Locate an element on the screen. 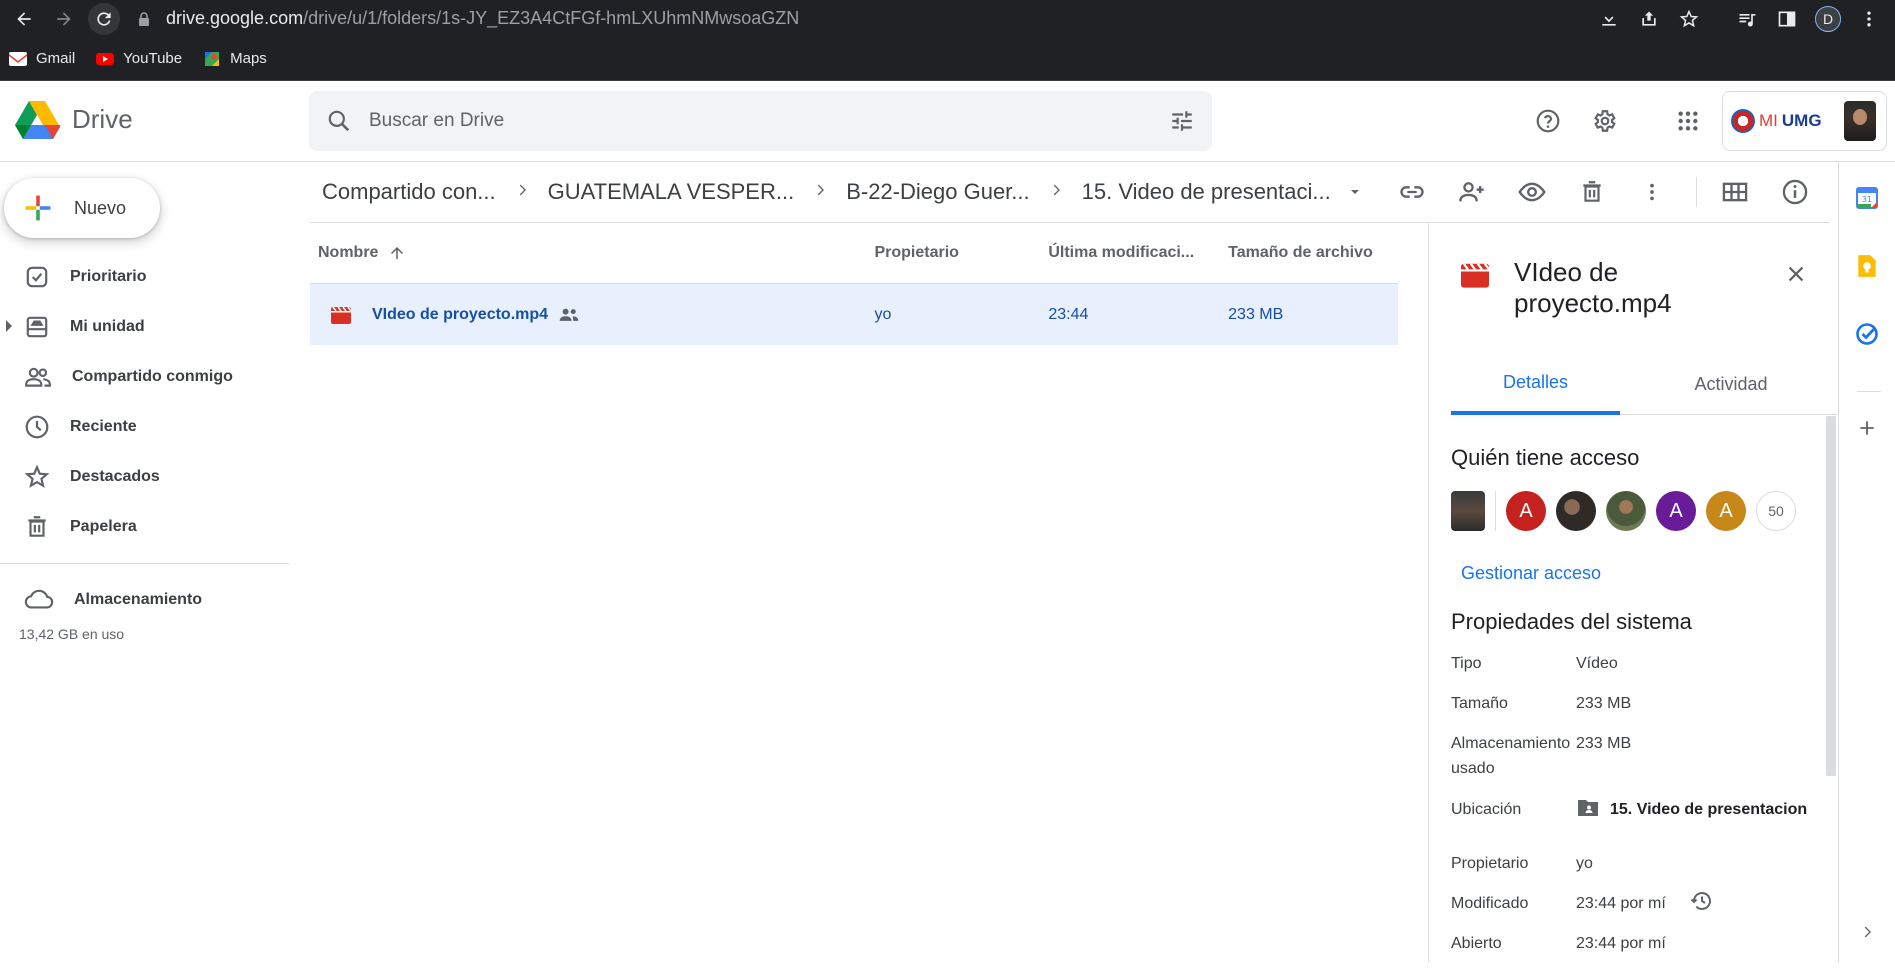  help-icon is located at coordinates (1548, 121).